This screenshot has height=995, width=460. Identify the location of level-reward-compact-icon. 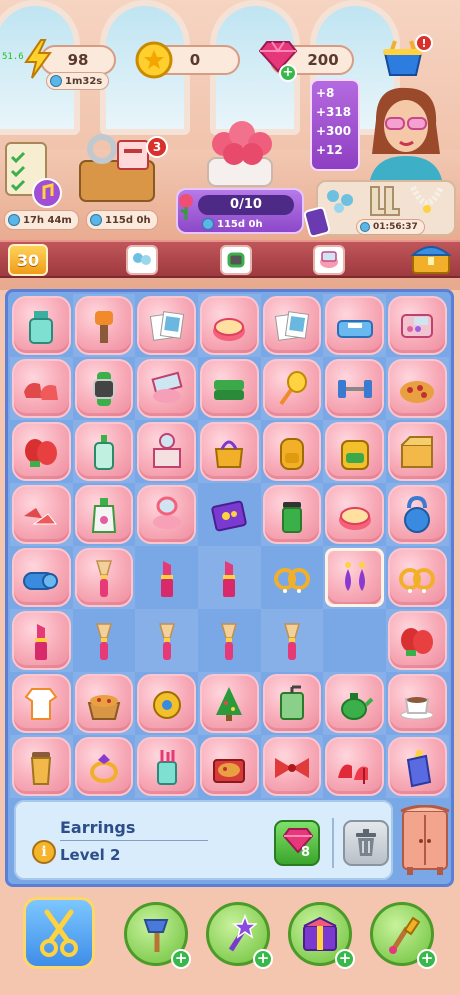
(329, 260).